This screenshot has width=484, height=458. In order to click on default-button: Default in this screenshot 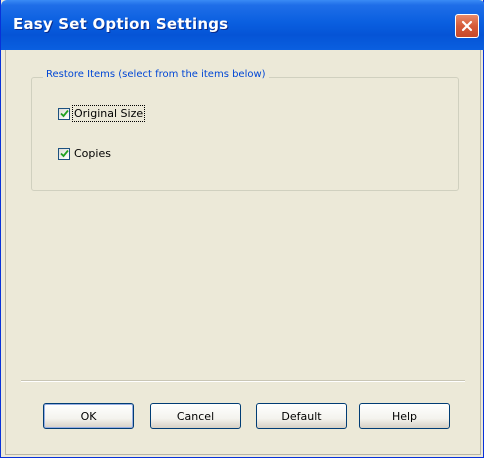, I will do `click(301, 416)`.